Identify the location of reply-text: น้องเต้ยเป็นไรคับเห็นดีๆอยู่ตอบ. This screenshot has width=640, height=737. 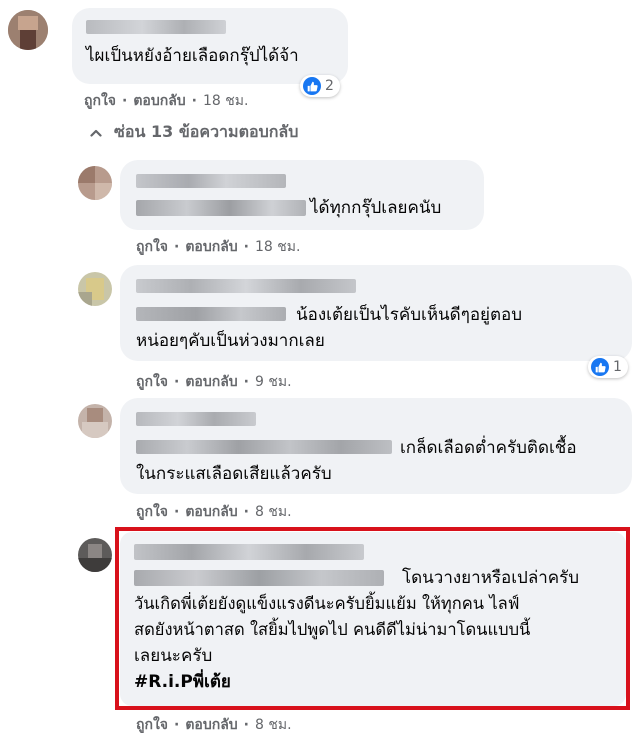
(409, 315).